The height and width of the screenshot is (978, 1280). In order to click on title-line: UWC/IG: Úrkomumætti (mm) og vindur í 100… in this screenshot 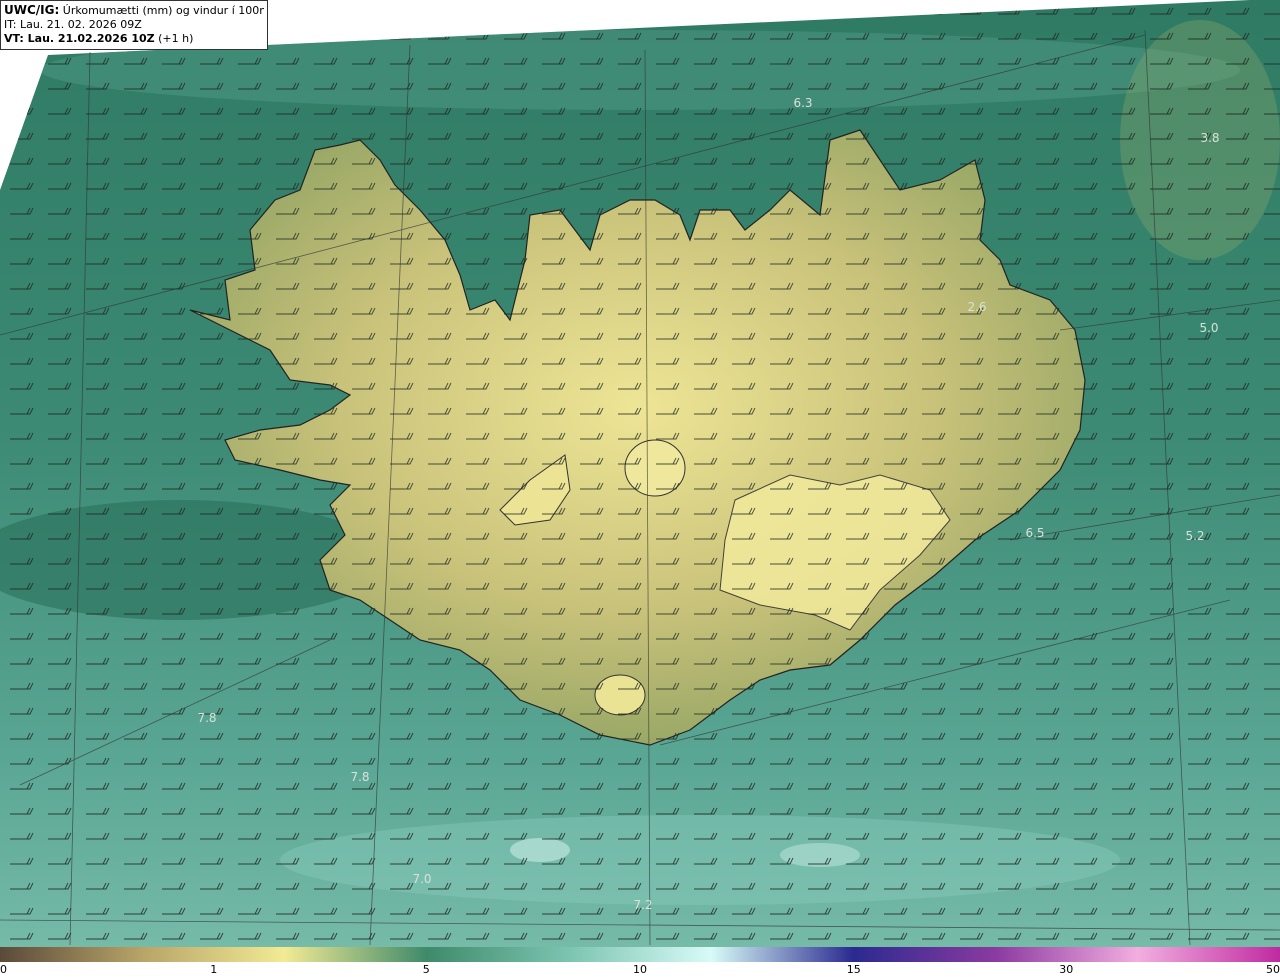, I will do `click(134, 10)`.